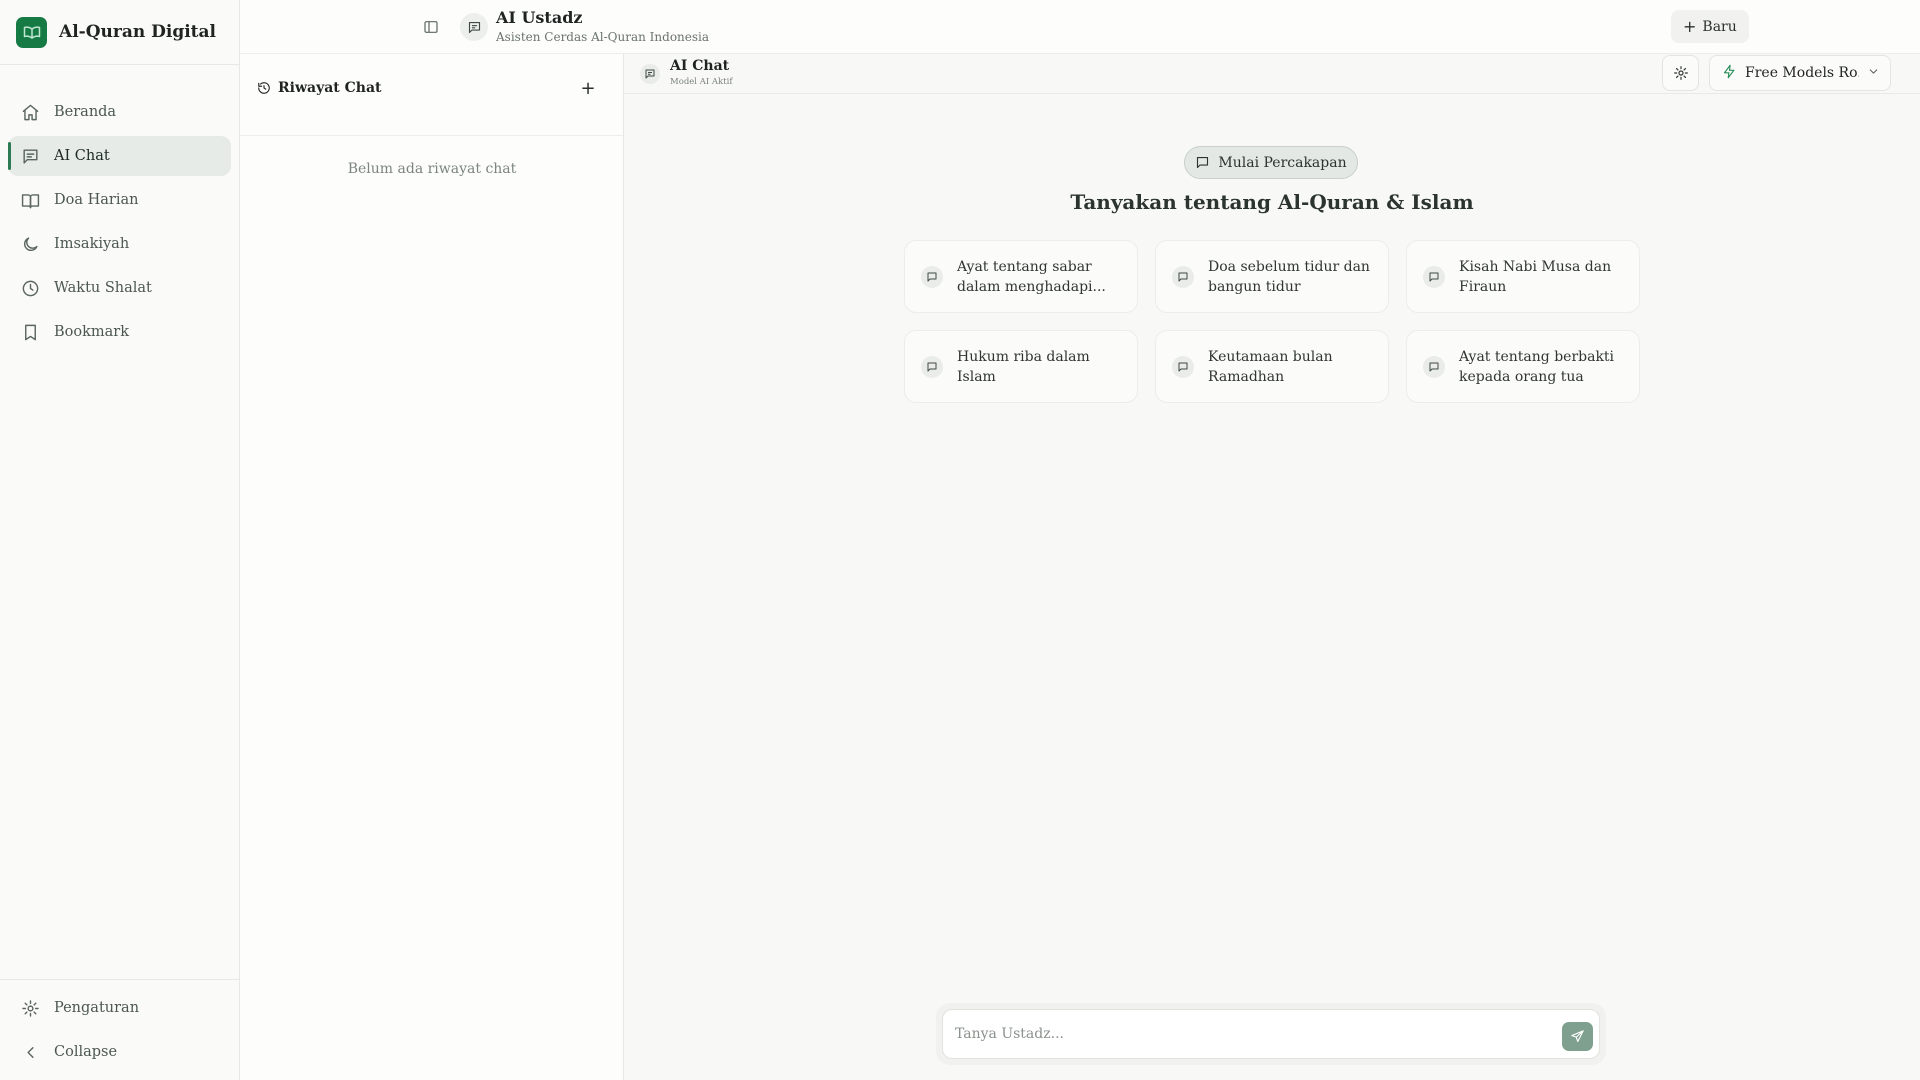  What do you see at coordinates (30, 288) in the screenshot?
I see `clock-icon` at bounding box center [30, 288].